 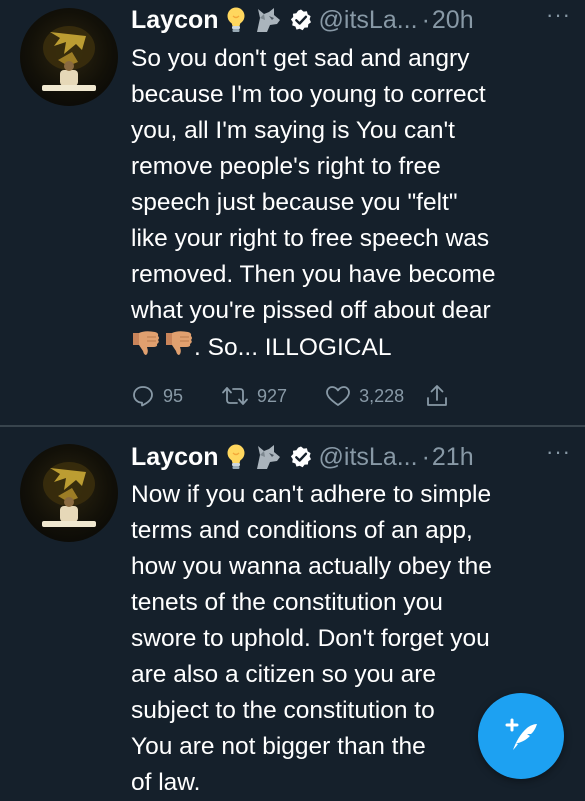 I want to click on tweet-header: Laycon @itsLa... · 21h ···, so click(x=353, y=457).